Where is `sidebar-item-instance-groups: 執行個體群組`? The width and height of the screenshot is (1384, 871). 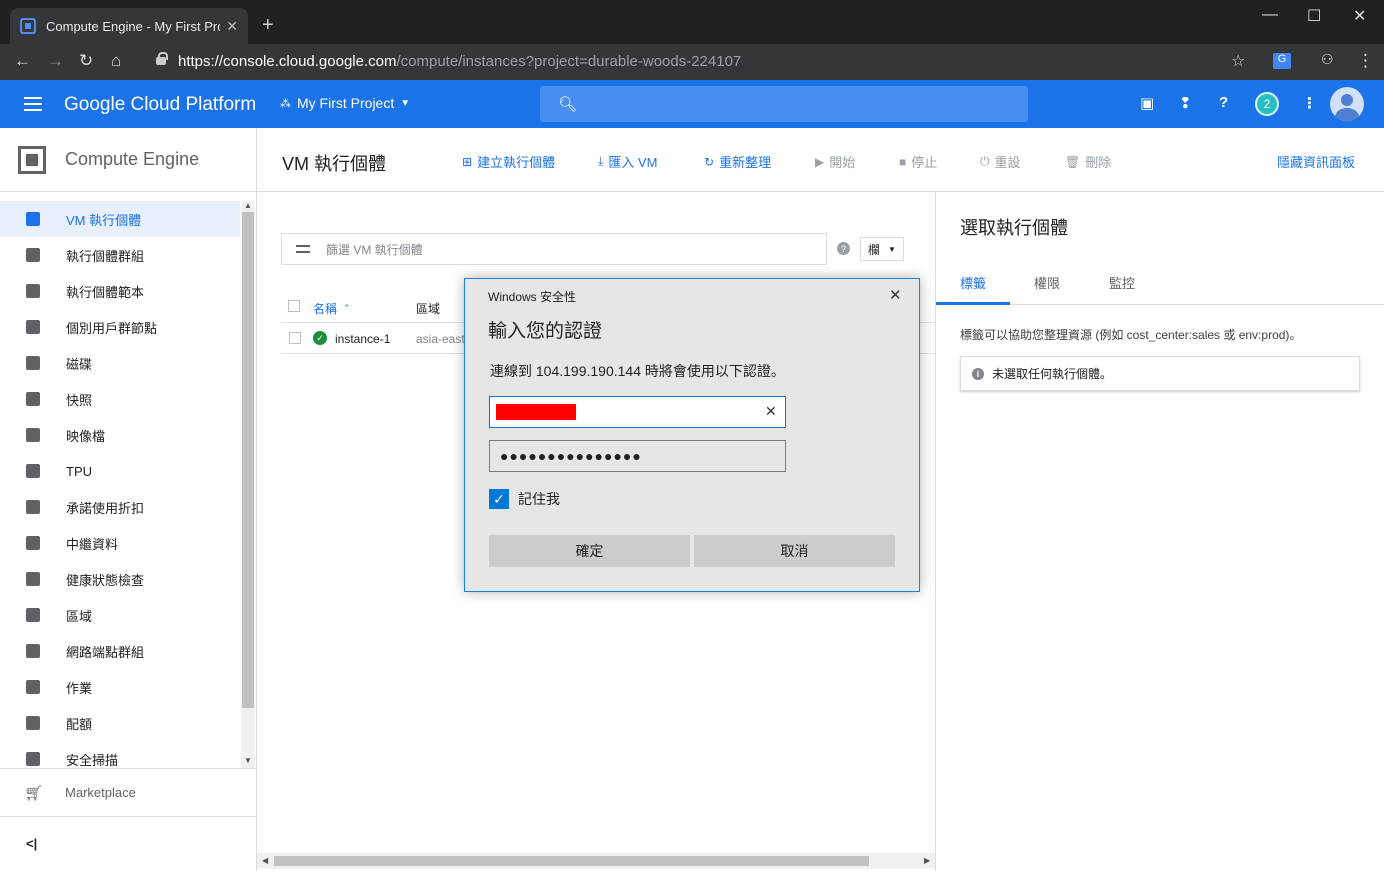
sidebar-item-instance-groups: 執行個體群組 is located at coordinates (120, 255).